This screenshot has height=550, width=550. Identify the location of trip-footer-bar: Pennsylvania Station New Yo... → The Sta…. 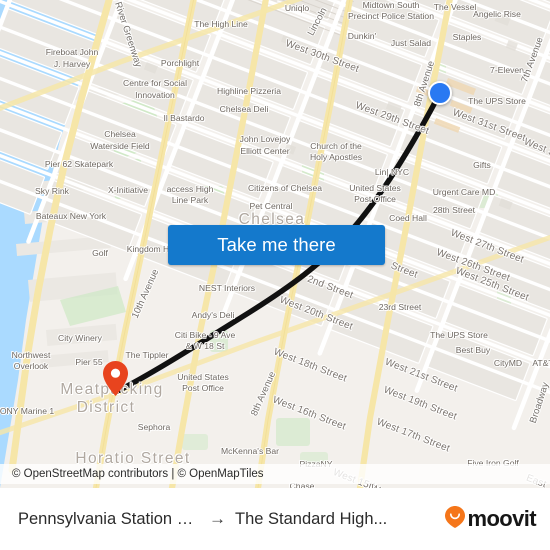
(275, 519).